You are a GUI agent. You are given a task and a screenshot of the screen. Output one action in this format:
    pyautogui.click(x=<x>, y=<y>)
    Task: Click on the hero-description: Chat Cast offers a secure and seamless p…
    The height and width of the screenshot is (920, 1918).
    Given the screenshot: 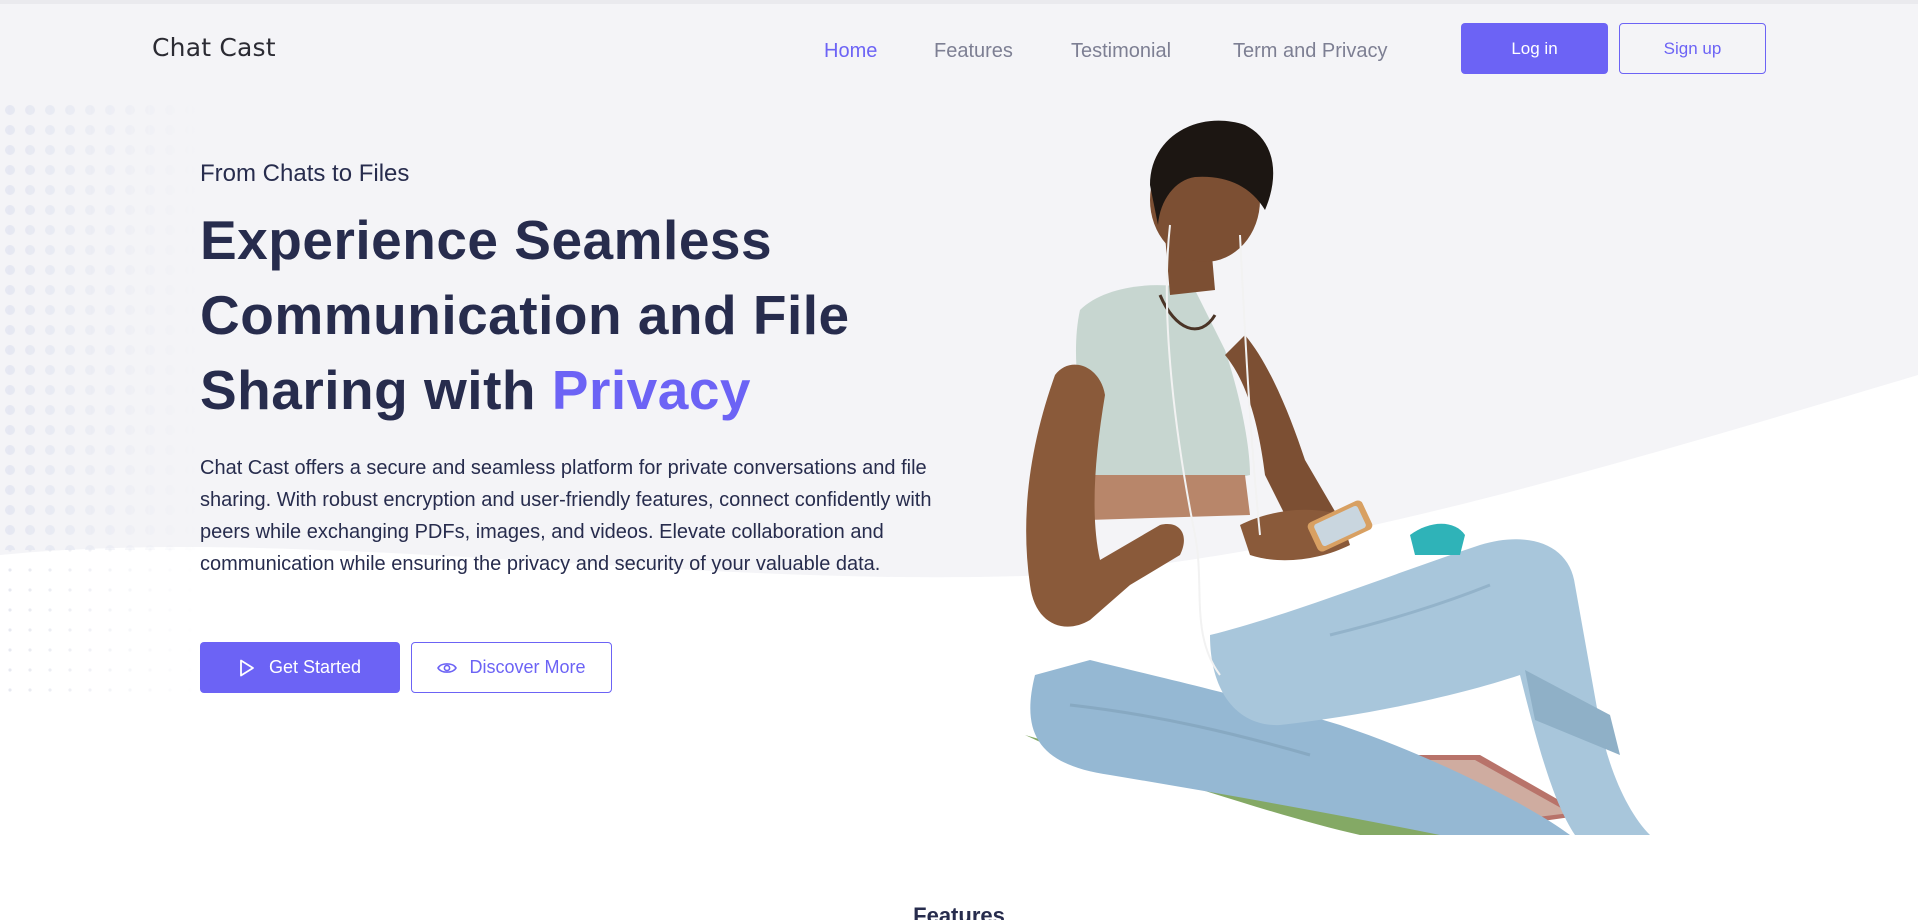 What is the action you would take?
    pyautogui.click(x=566, y=516)
    